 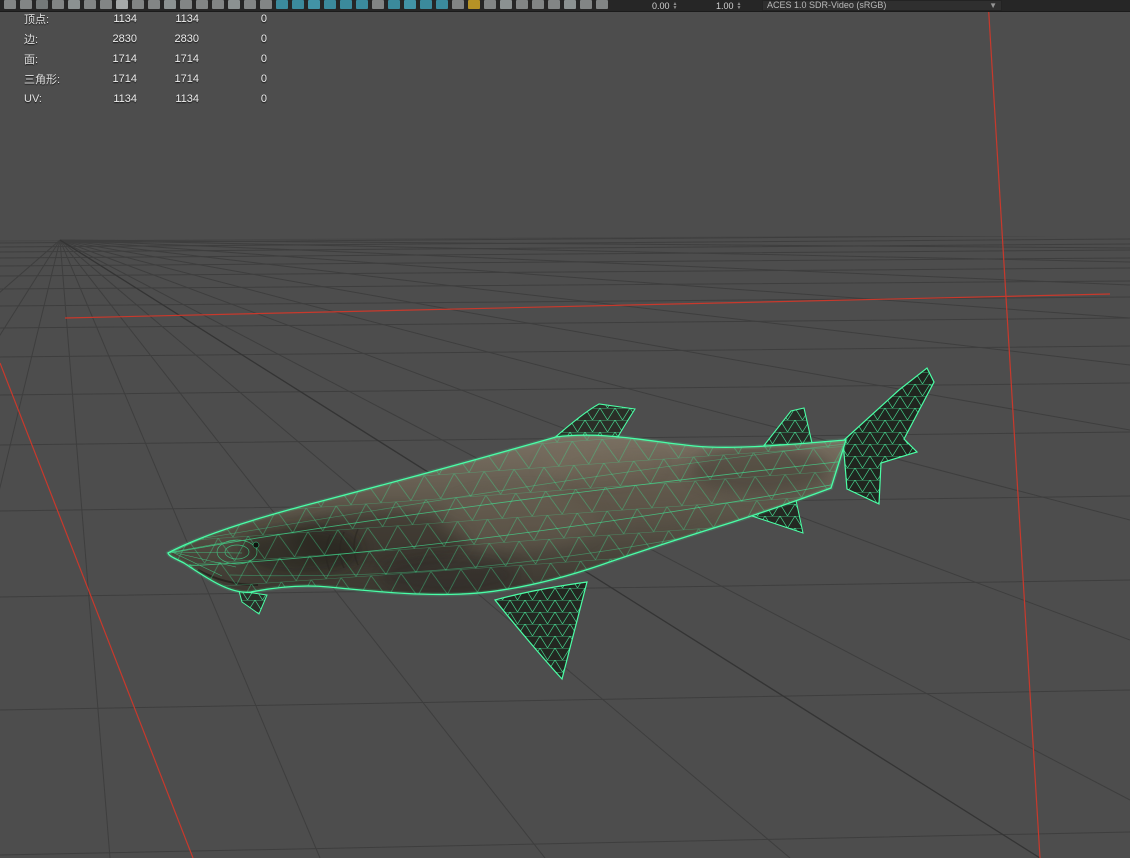 I want to click on toolbar-value-field-1-value: 0.00, so click(x=661, y=5).